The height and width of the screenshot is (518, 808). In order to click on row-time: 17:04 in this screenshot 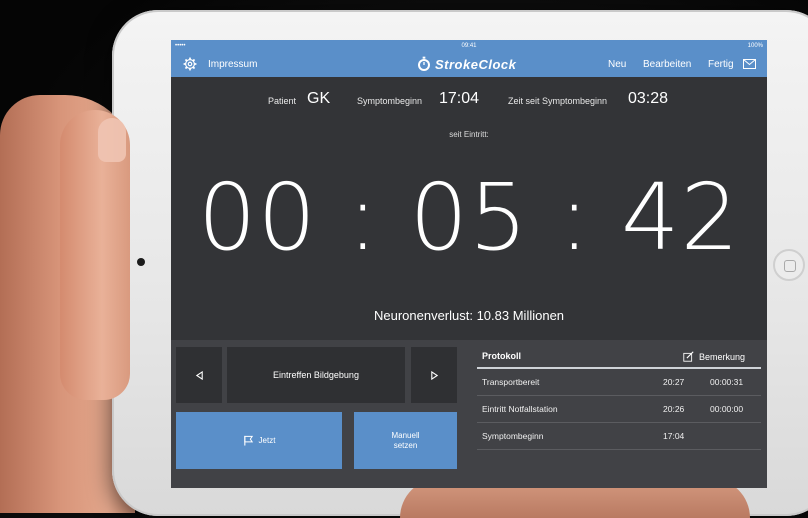, I will do `click(674, 436)`.